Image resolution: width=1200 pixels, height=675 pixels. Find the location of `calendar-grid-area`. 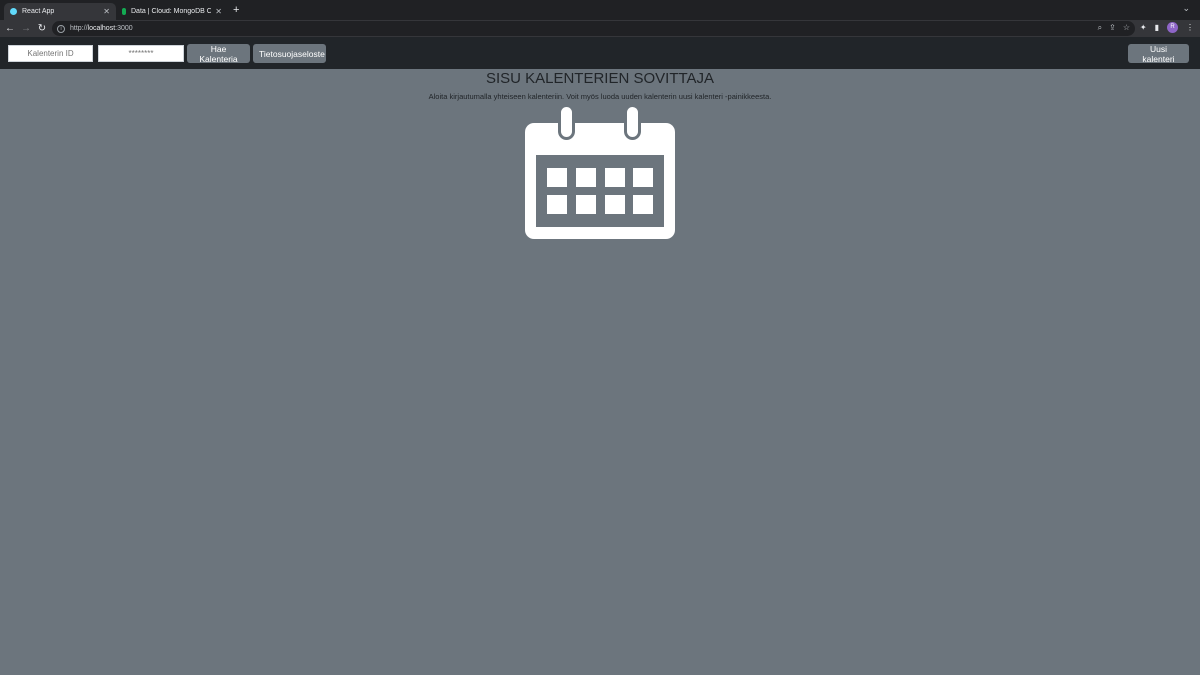

calendar-grid-area is located at coordinates (600, 191).